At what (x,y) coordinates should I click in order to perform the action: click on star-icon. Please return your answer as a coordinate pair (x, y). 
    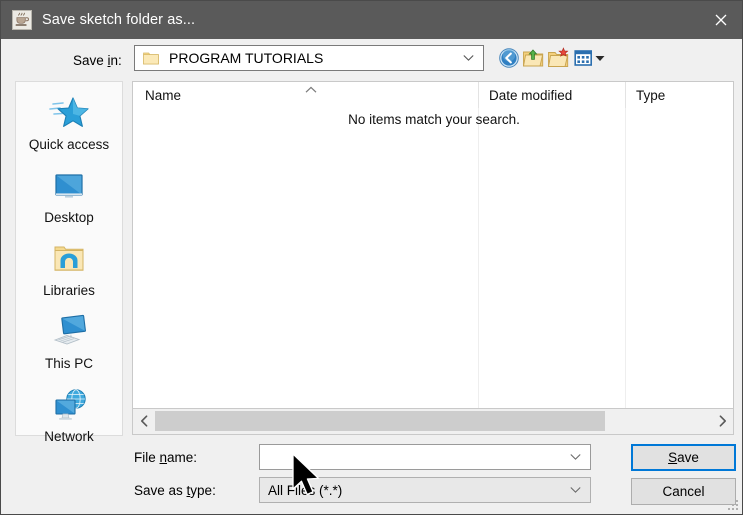
    Looking at the image, I should click on (69, 114).